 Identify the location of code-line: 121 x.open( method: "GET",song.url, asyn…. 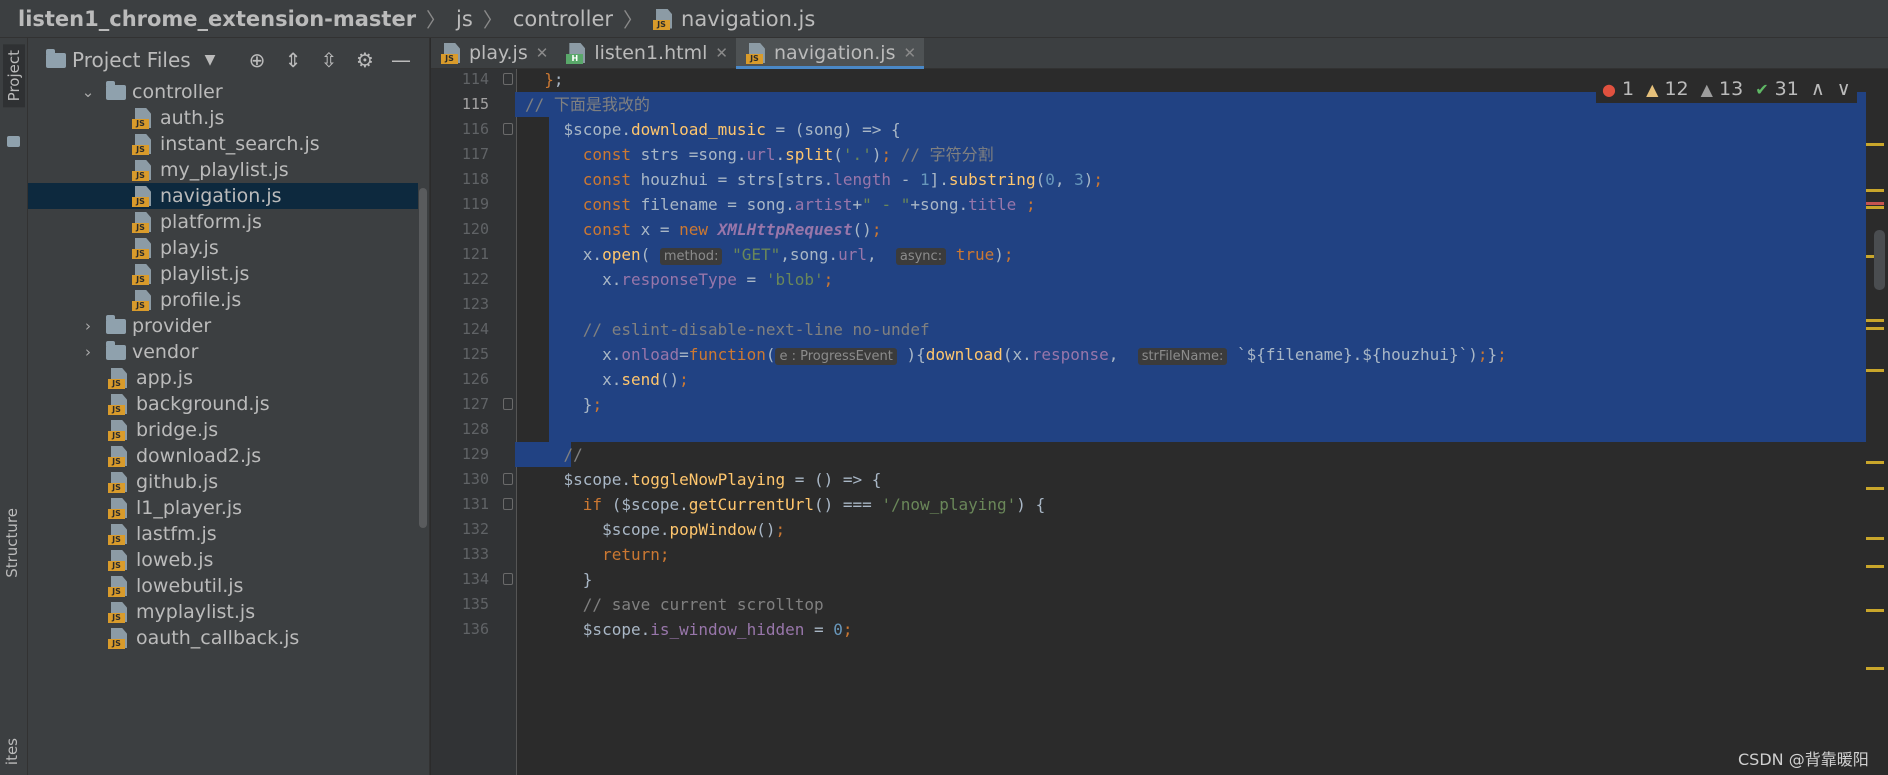
(1159, 254).